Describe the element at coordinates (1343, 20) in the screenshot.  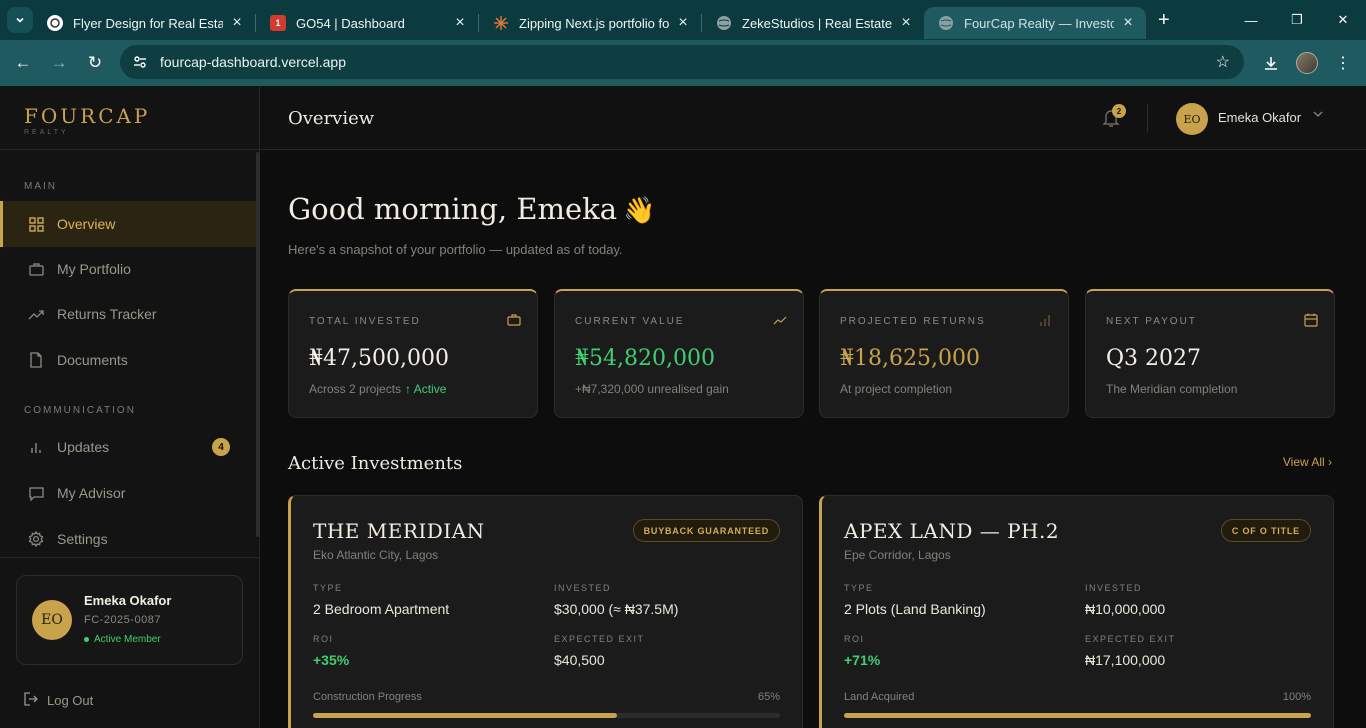
I see `close-window-icon: ✕` at that location.